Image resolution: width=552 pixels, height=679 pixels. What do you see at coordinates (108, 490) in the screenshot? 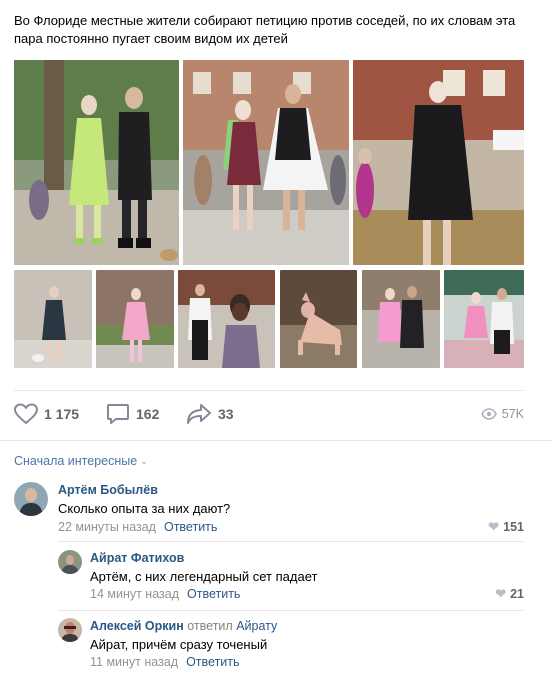
I see `comment-author: Артём Бобылёв` at bounding box center [108, 490].